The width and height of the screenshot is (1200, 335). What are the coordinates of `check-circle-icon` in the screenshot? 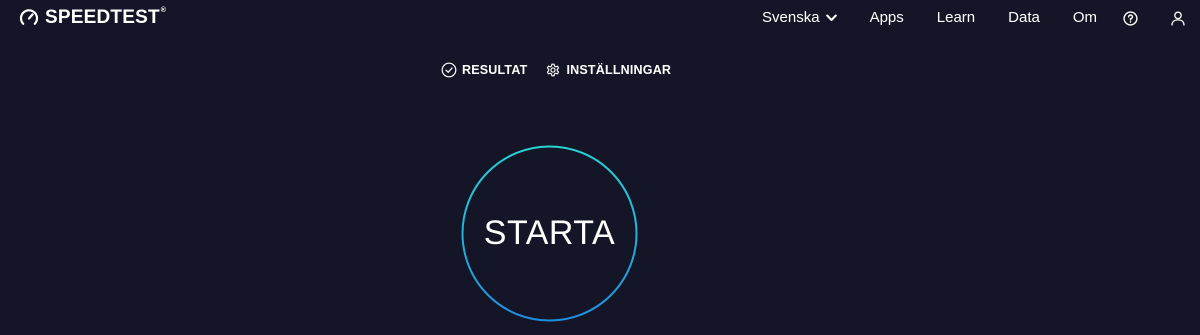 It's located at (449, 70).